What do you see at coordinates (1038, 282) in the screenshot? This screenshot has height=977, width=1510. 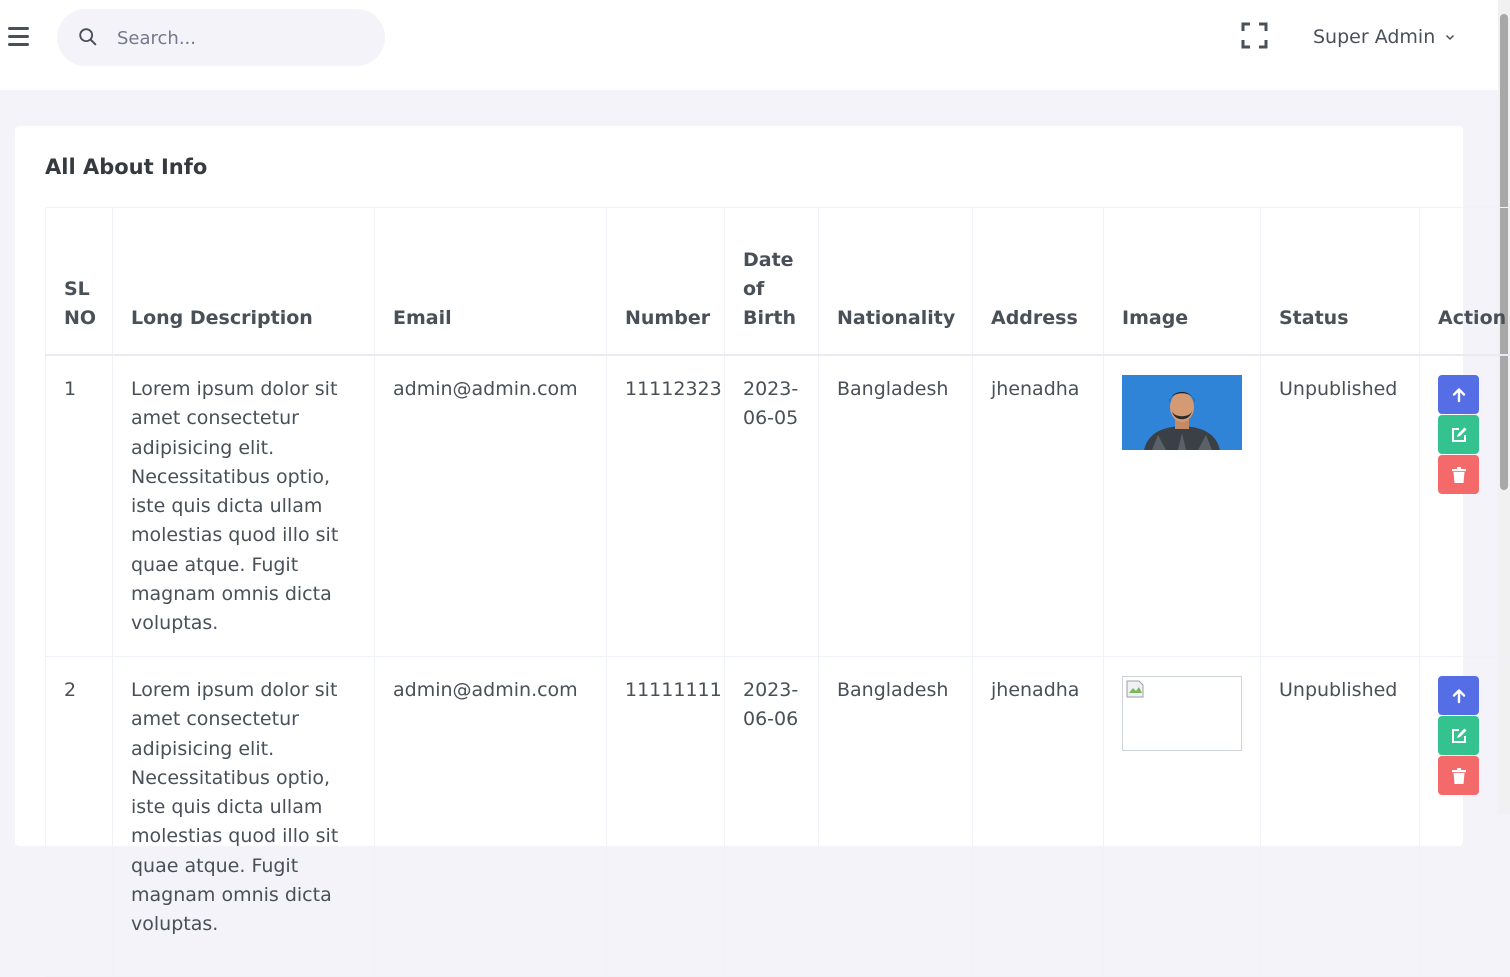 I see `column-header: Address` at bounding box center [1038, 282].